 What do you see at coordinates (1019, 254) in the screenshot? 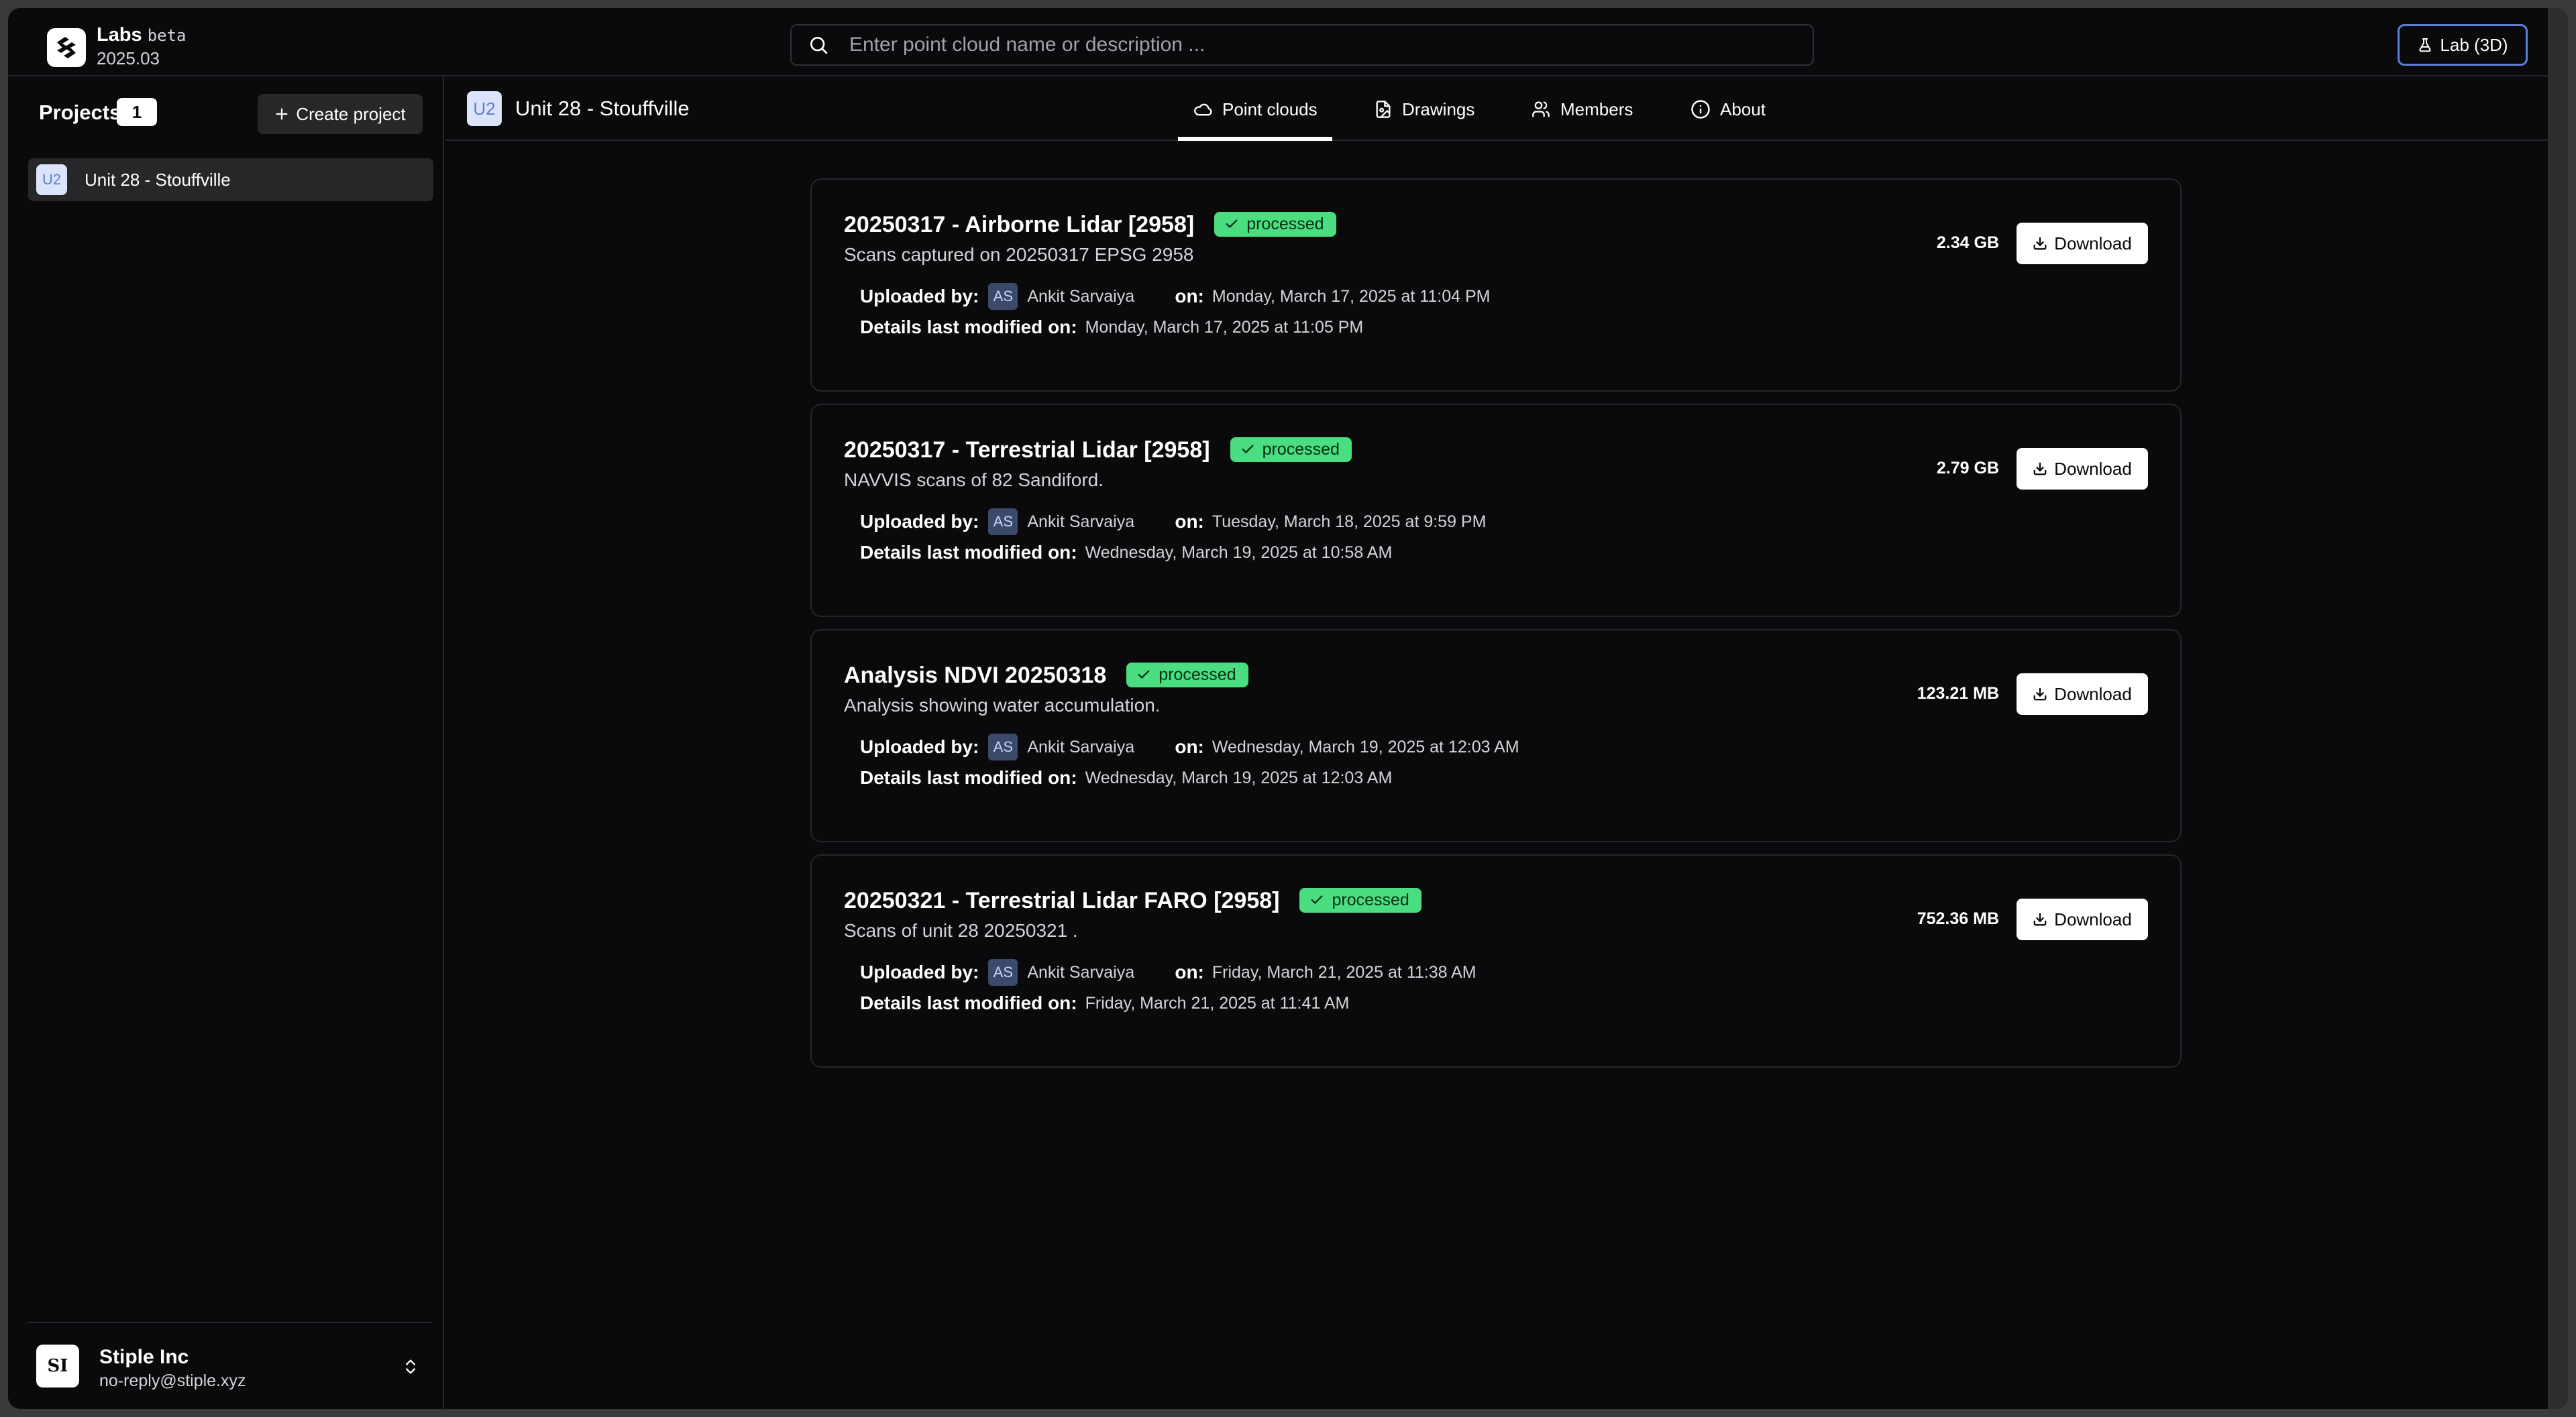
I see `pointcloud-description: Scans captured on 20250317 EPSG 2958` at bounding box center [1019, 254].